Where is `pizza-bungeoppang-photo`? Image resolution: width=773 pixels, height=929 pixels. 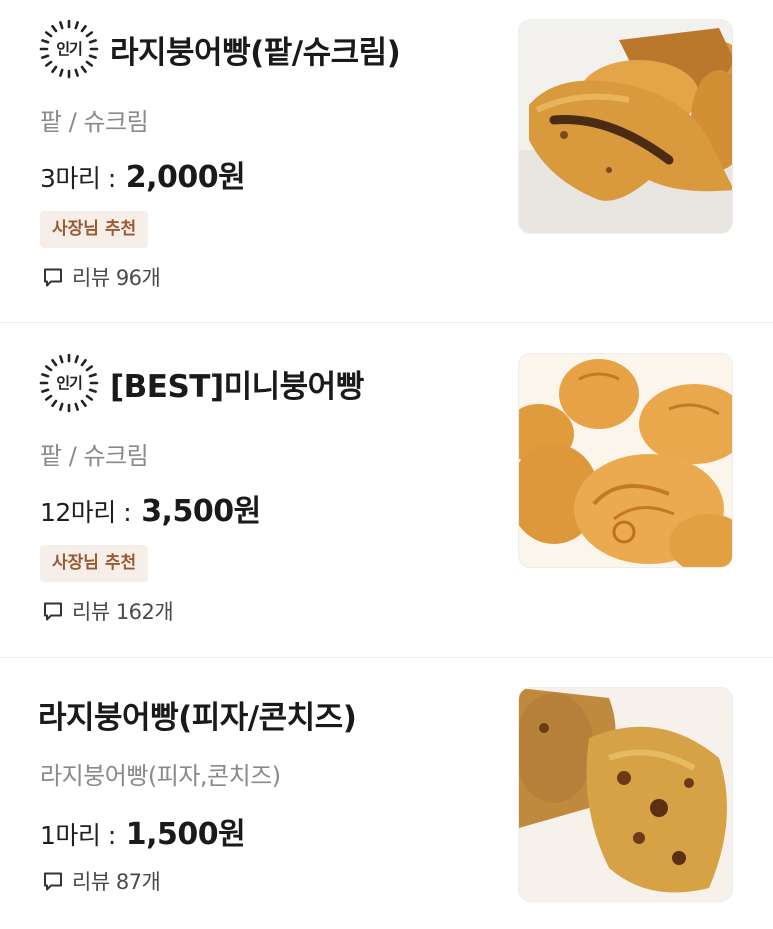
pizza-bungeoppang-photo is located at coordinates (625, 794).